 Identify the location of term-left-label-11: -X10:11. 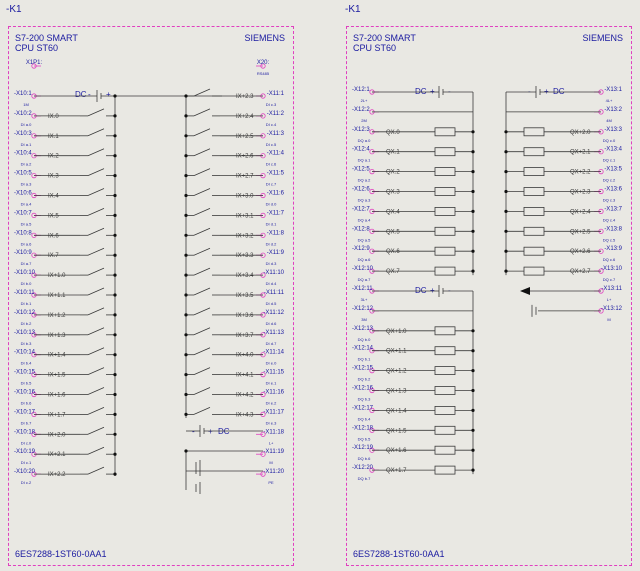
(24, 293).